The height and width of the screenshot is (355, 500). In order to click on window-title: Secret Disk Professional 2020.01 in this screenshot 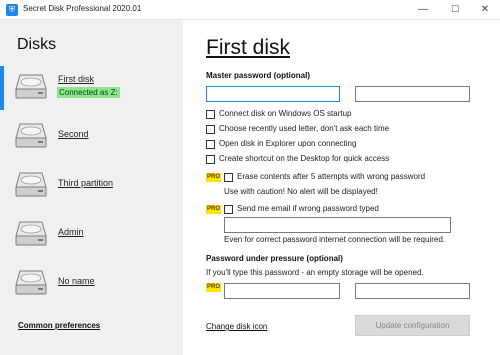, I will do `click(82, 8)`.